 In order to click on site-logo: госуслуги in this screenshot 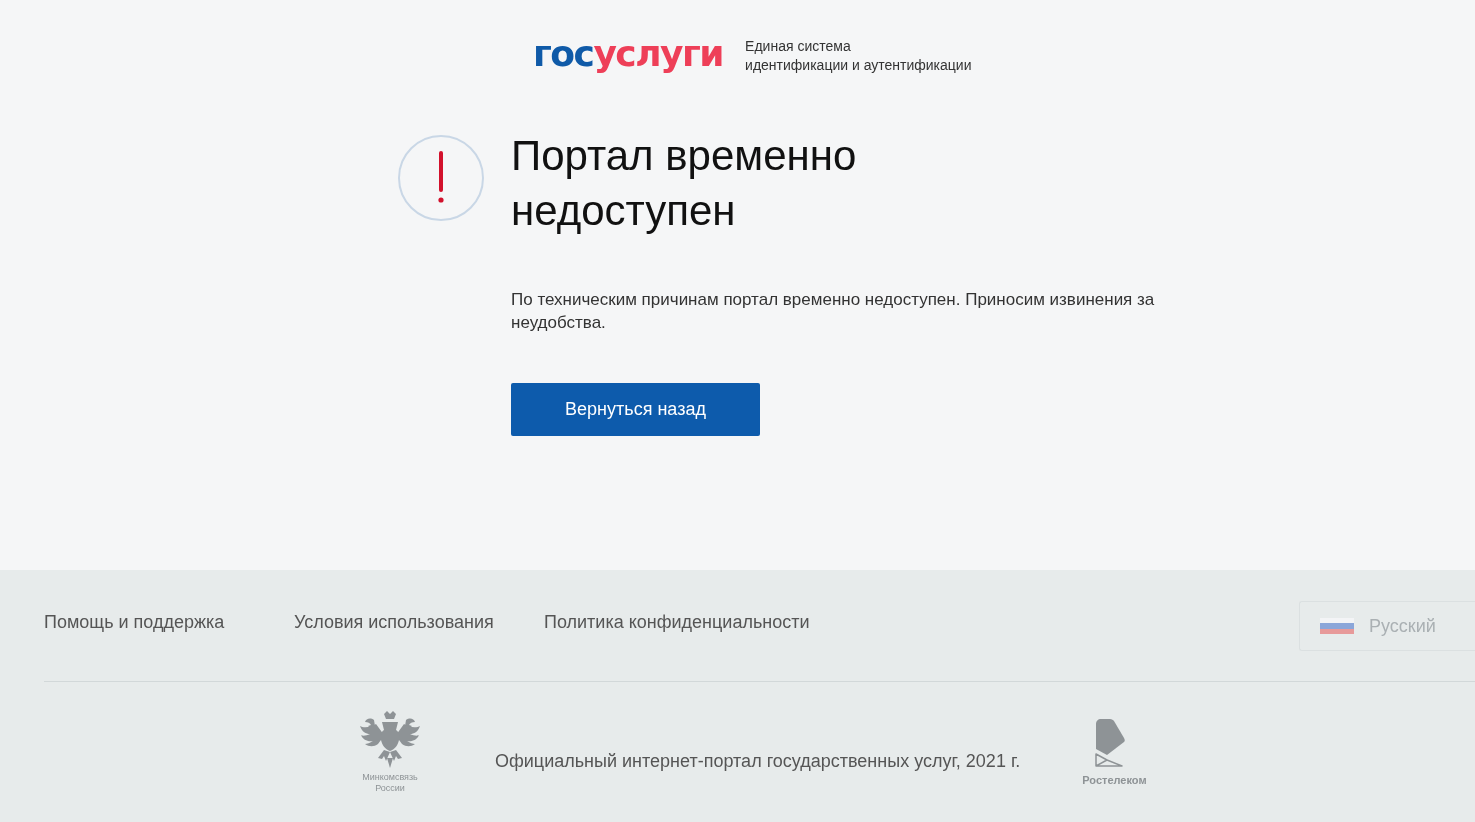, I will do `click(628, 54)`.